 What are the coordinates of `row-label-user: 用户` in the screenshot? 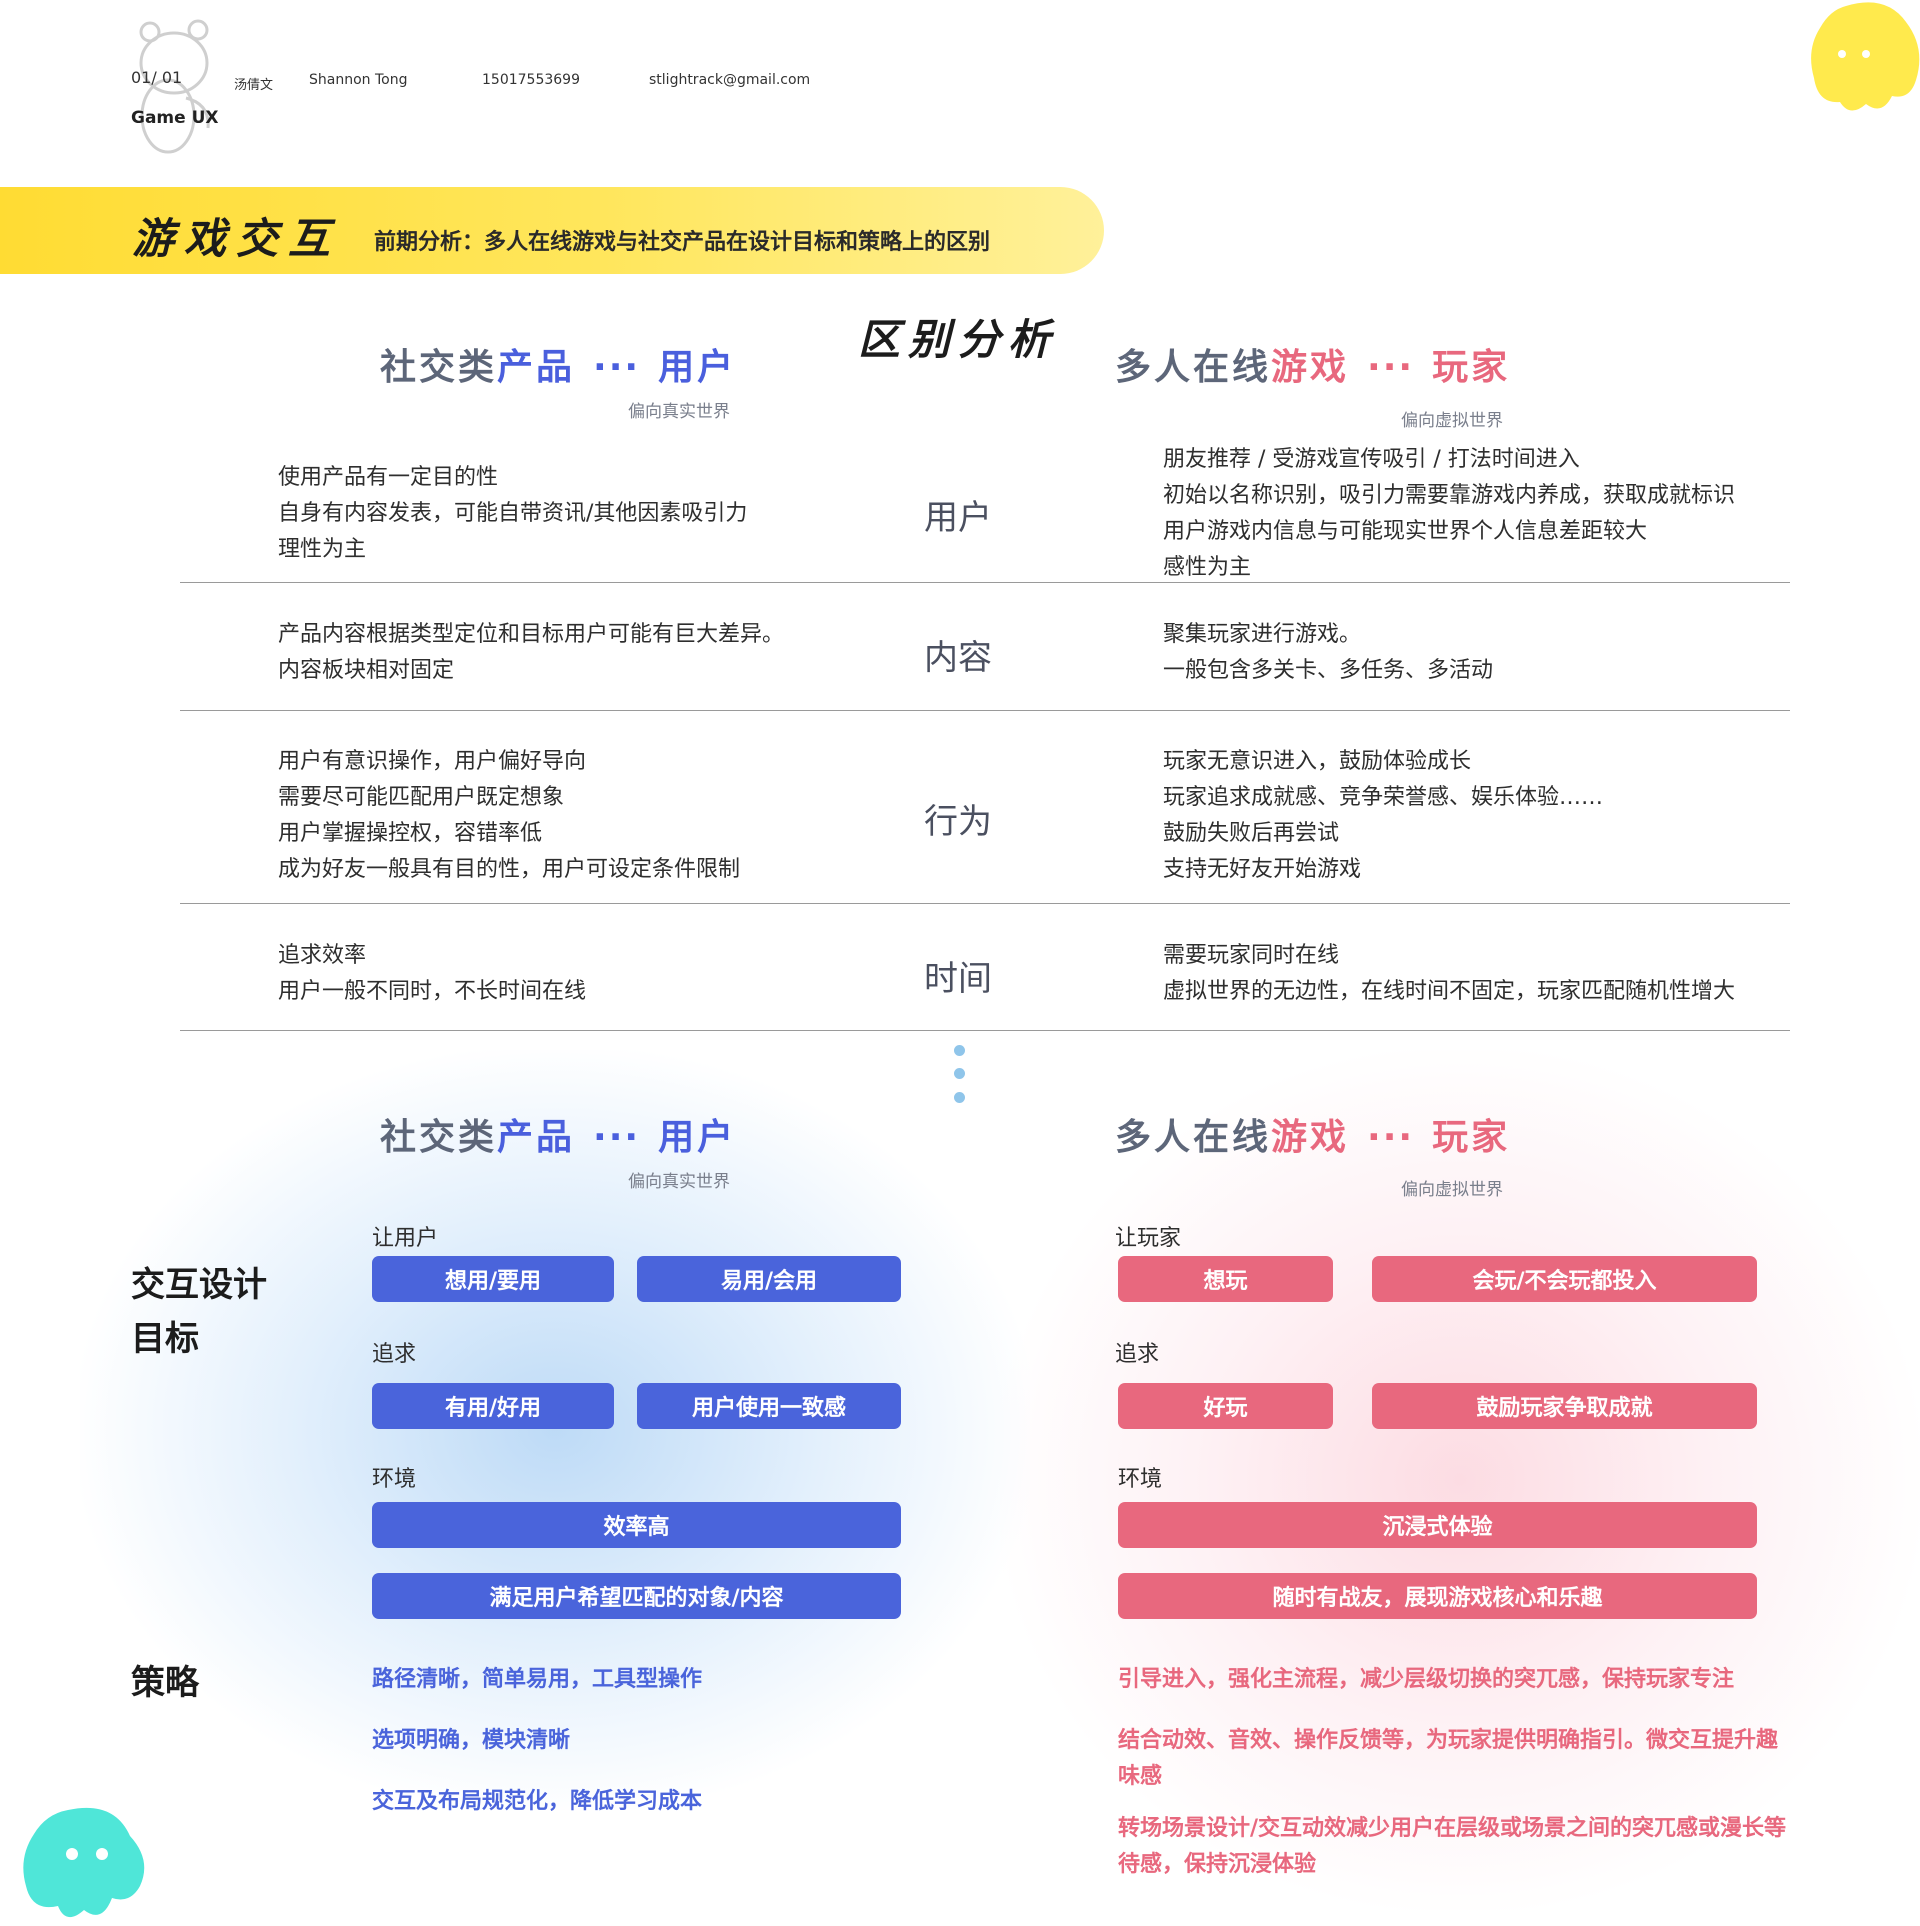 It's located at (958, 518).